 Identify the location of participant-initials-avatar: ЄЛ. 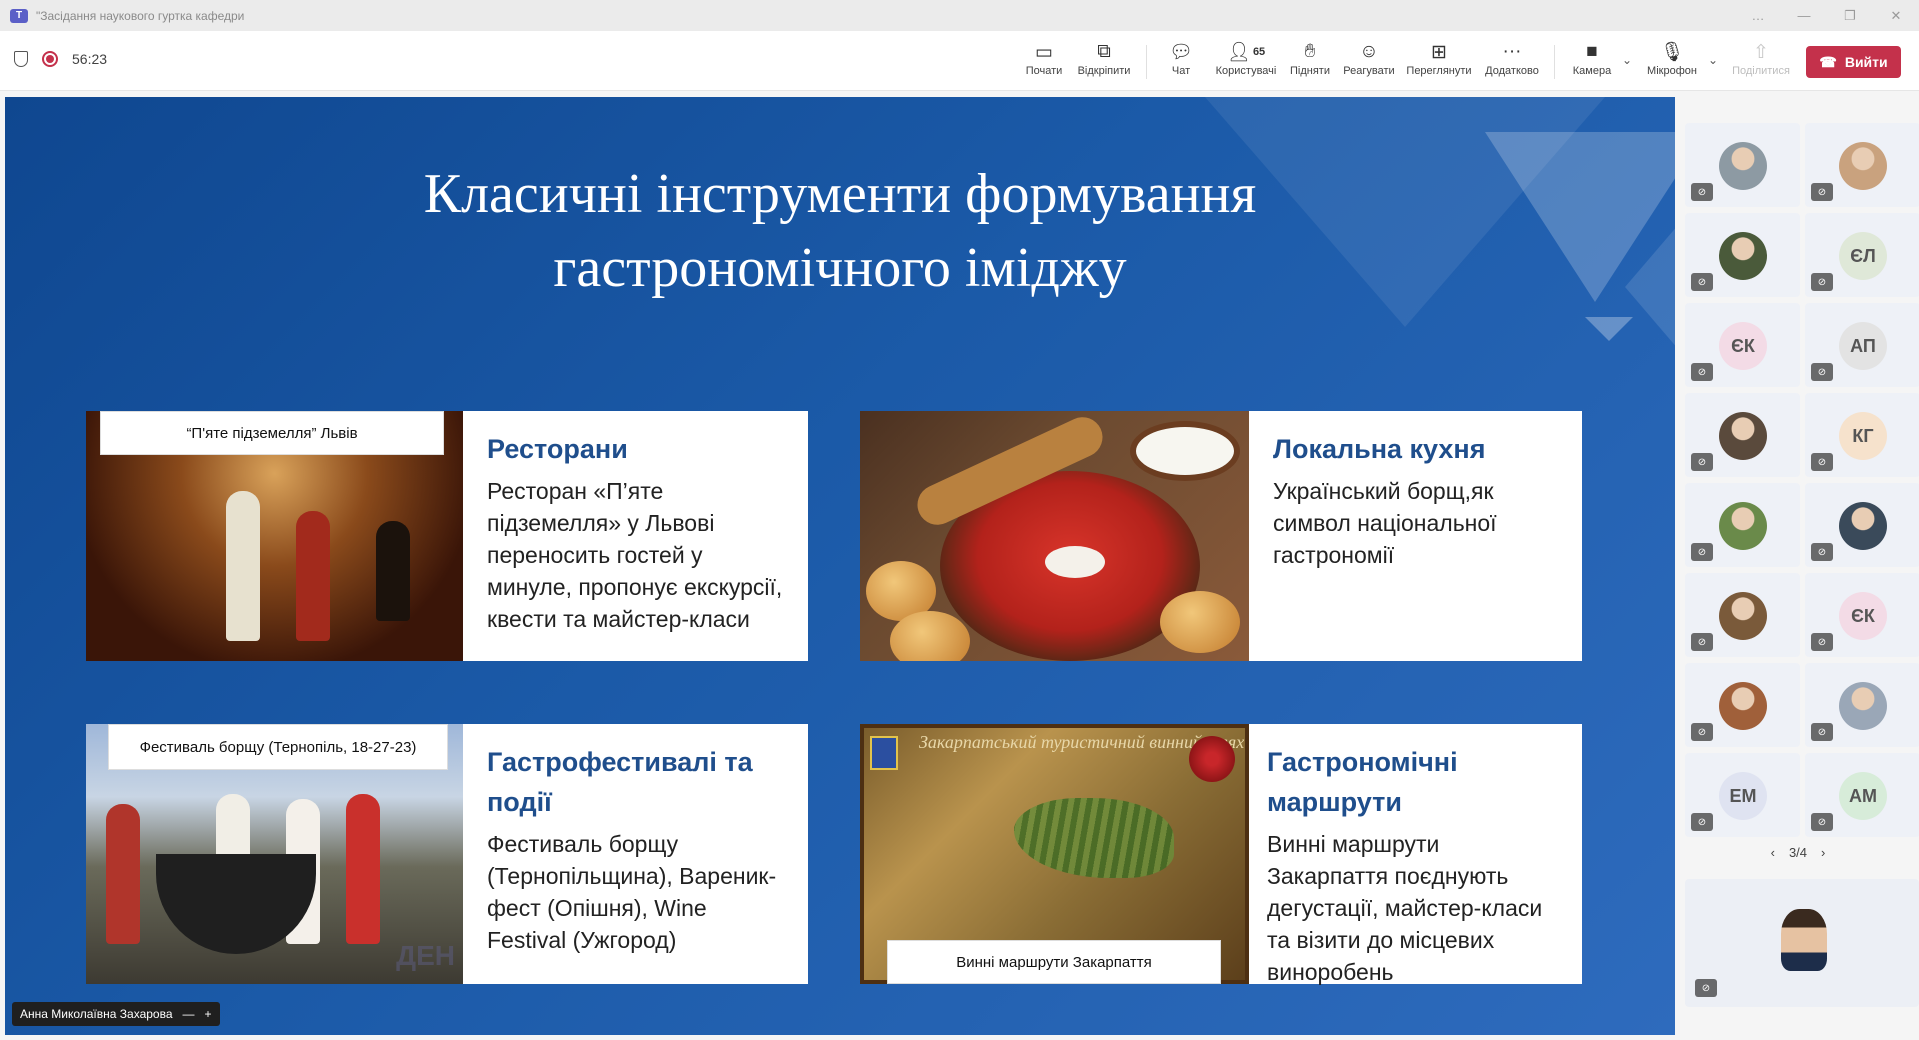
(1863, 256).